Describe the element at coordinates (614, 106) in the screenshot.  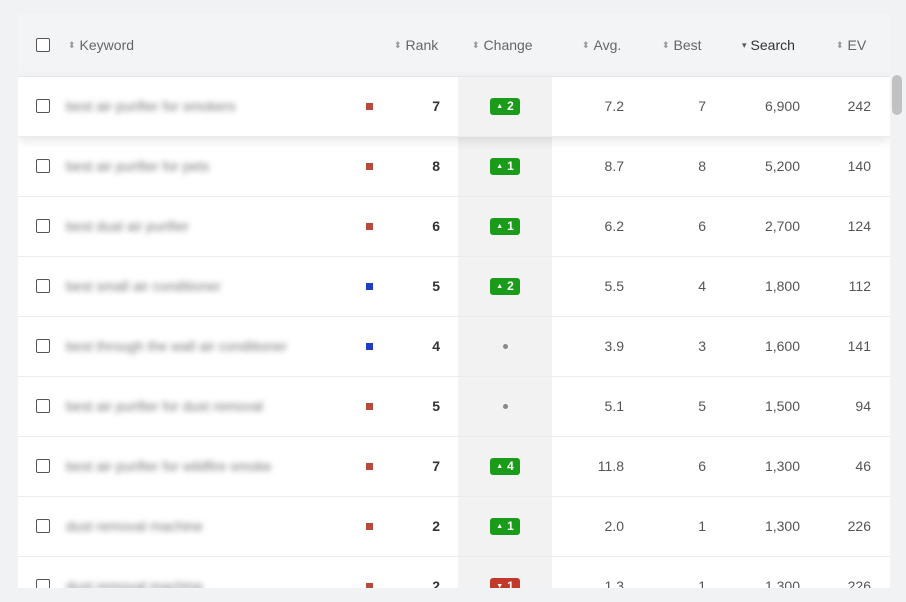
I see `avg-value: 7.2` at that location.